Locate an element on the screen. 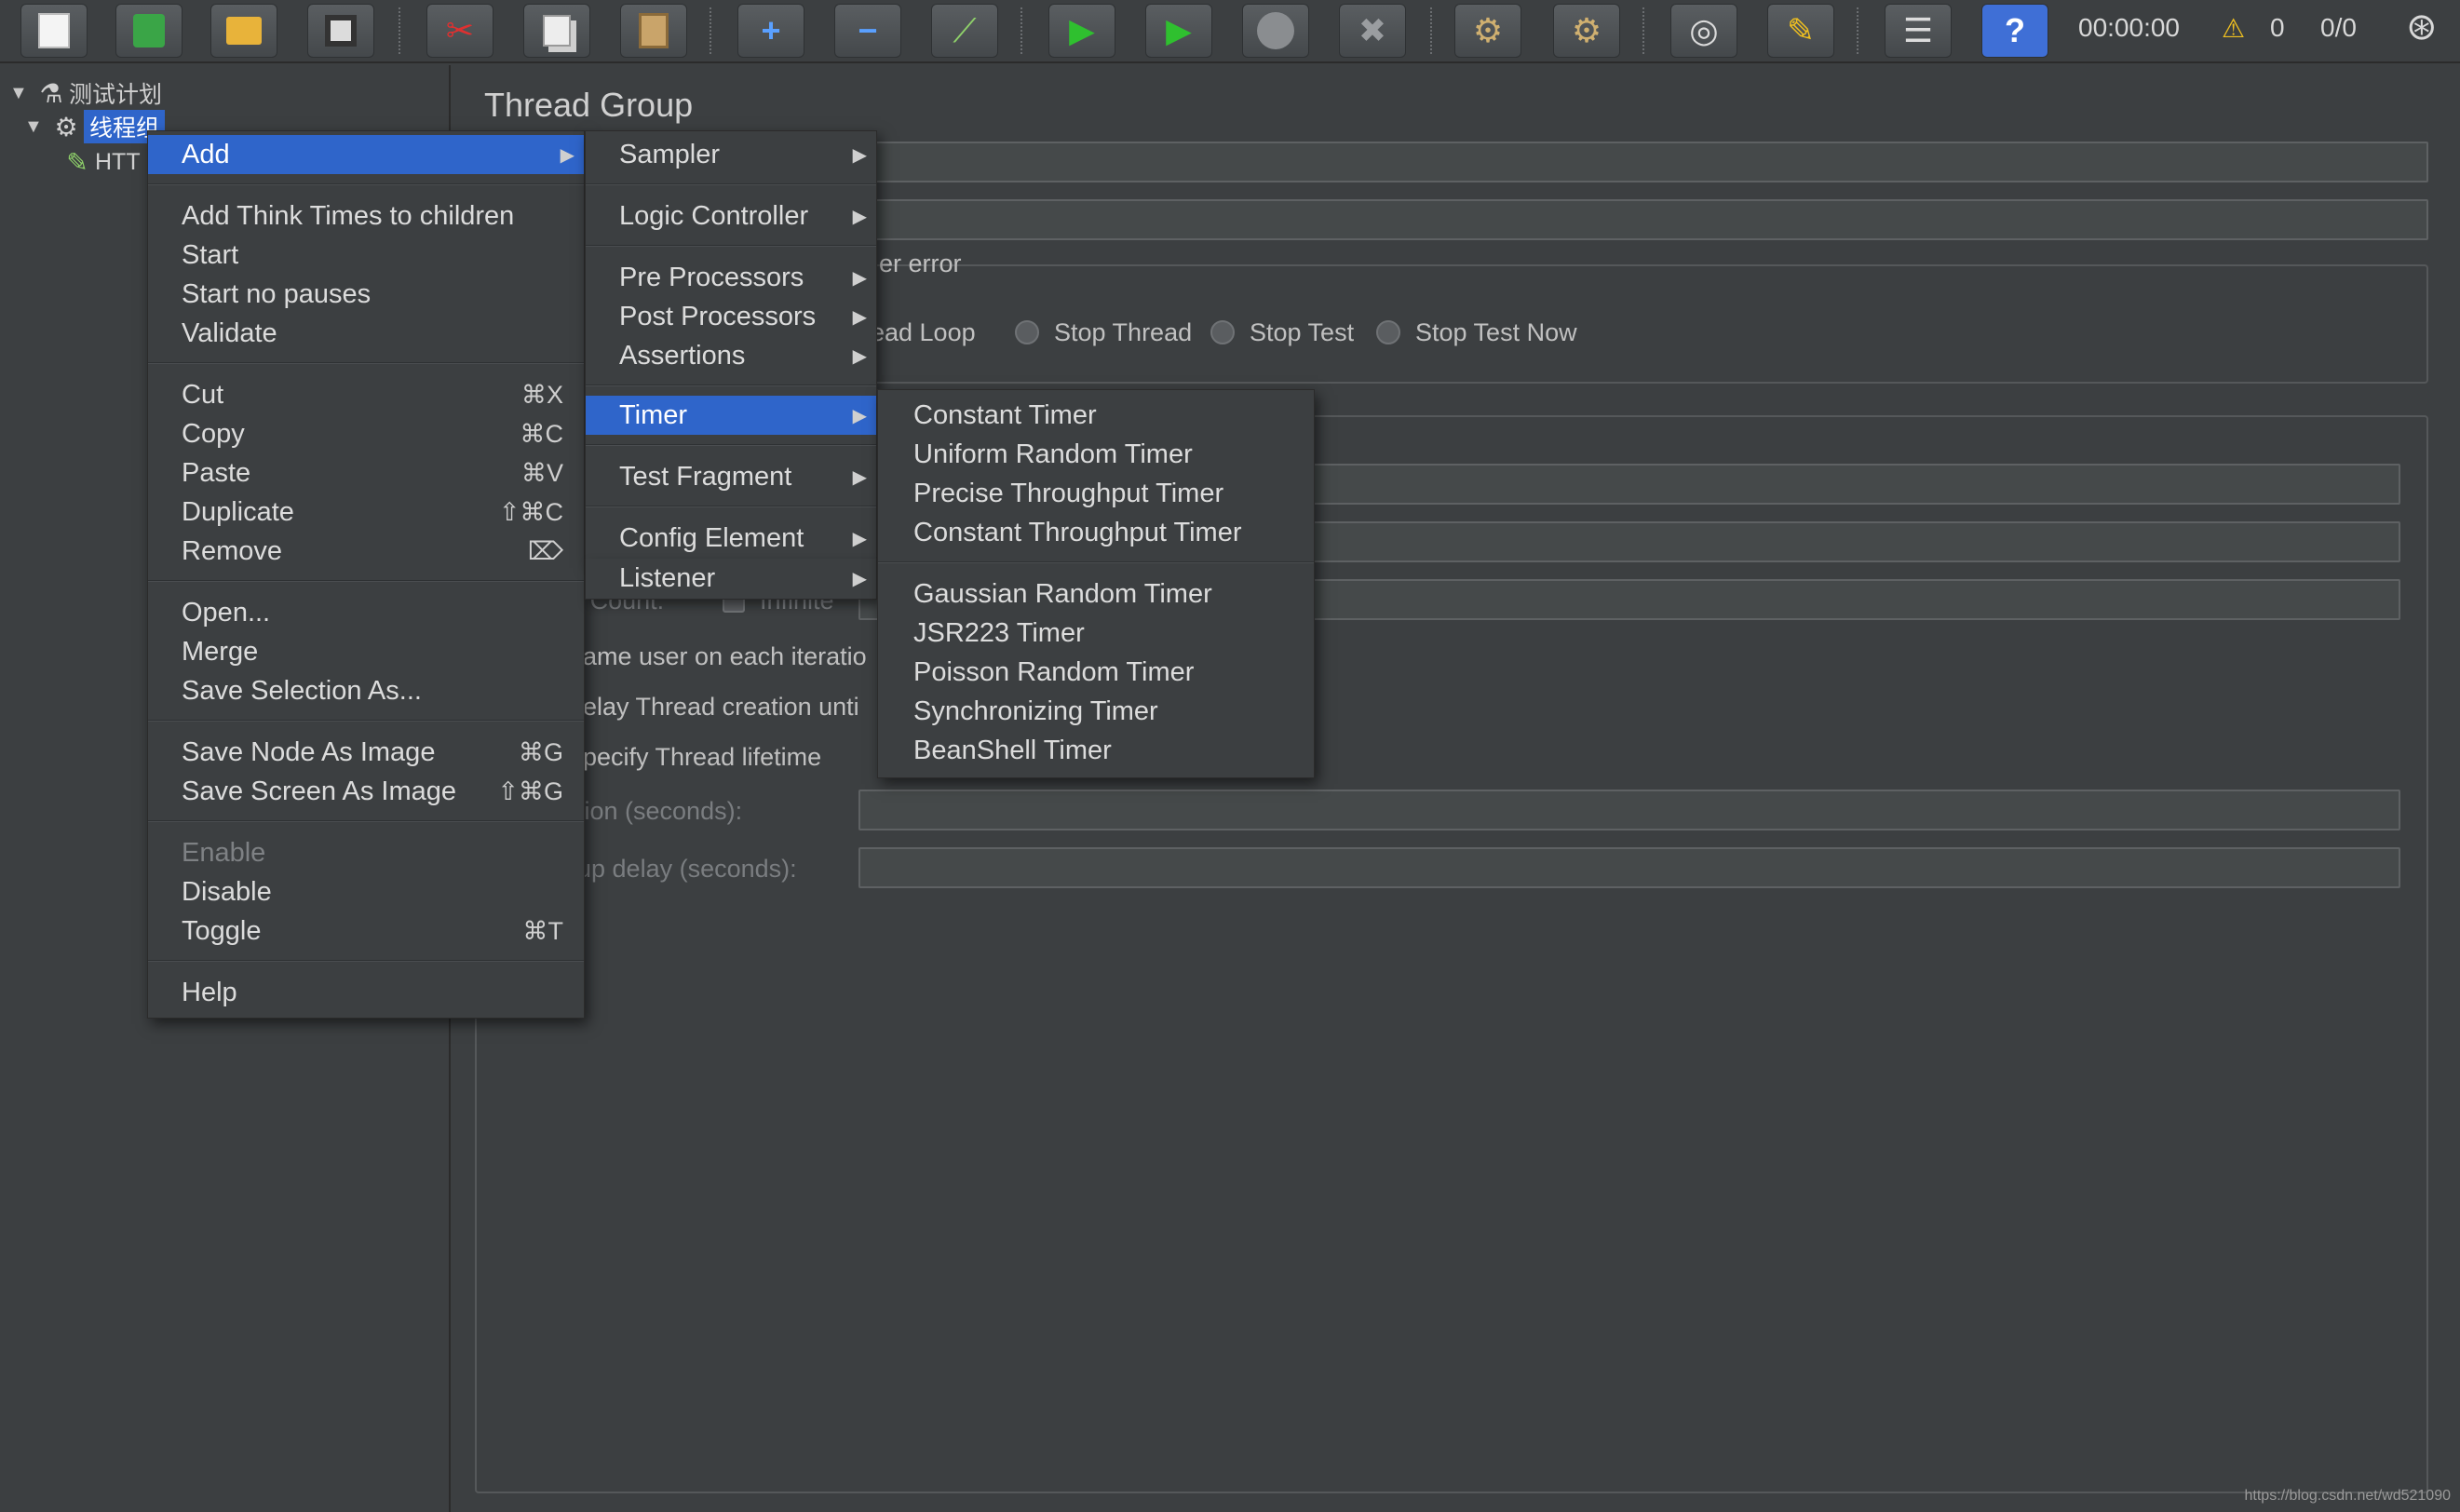 The image size is (2460, 1512). menu-item-help: Help is located at coordinates (366, 993).